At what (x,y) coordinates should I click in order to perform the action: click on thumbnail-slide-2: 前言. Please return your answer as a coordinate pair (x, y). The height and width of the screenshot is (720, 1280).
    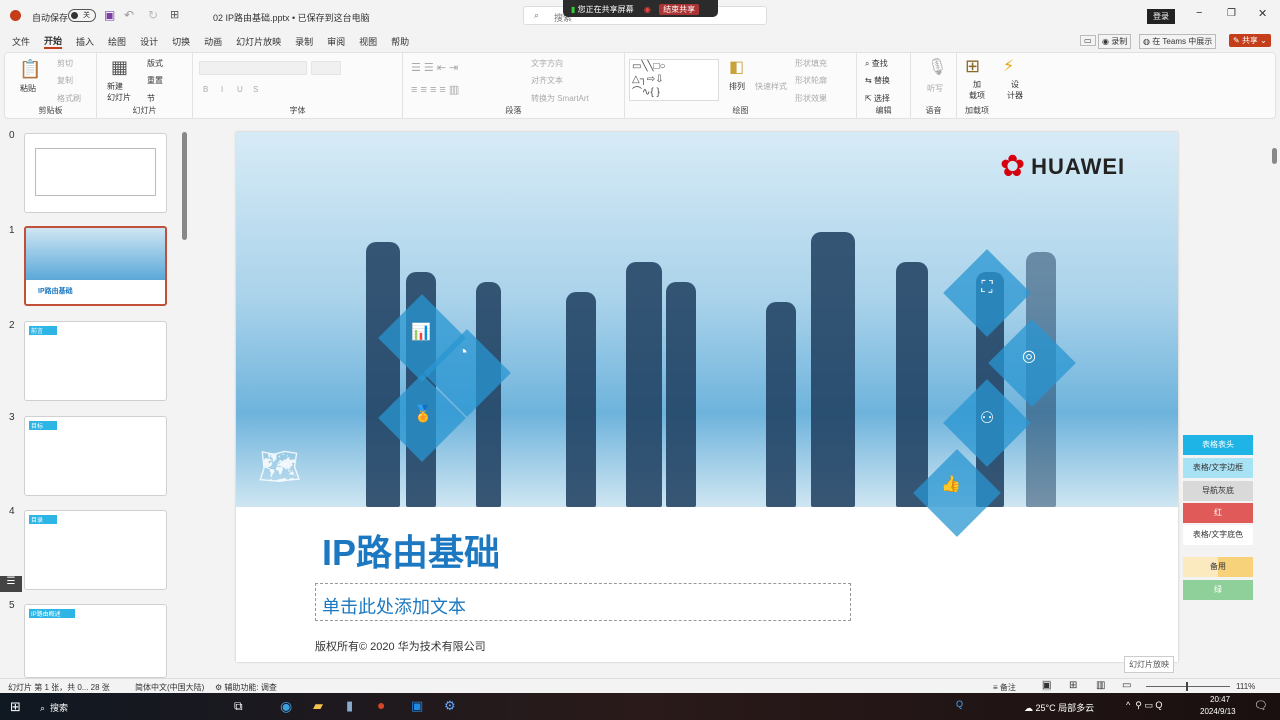
    Looking at the image, I should click on (95, 361).